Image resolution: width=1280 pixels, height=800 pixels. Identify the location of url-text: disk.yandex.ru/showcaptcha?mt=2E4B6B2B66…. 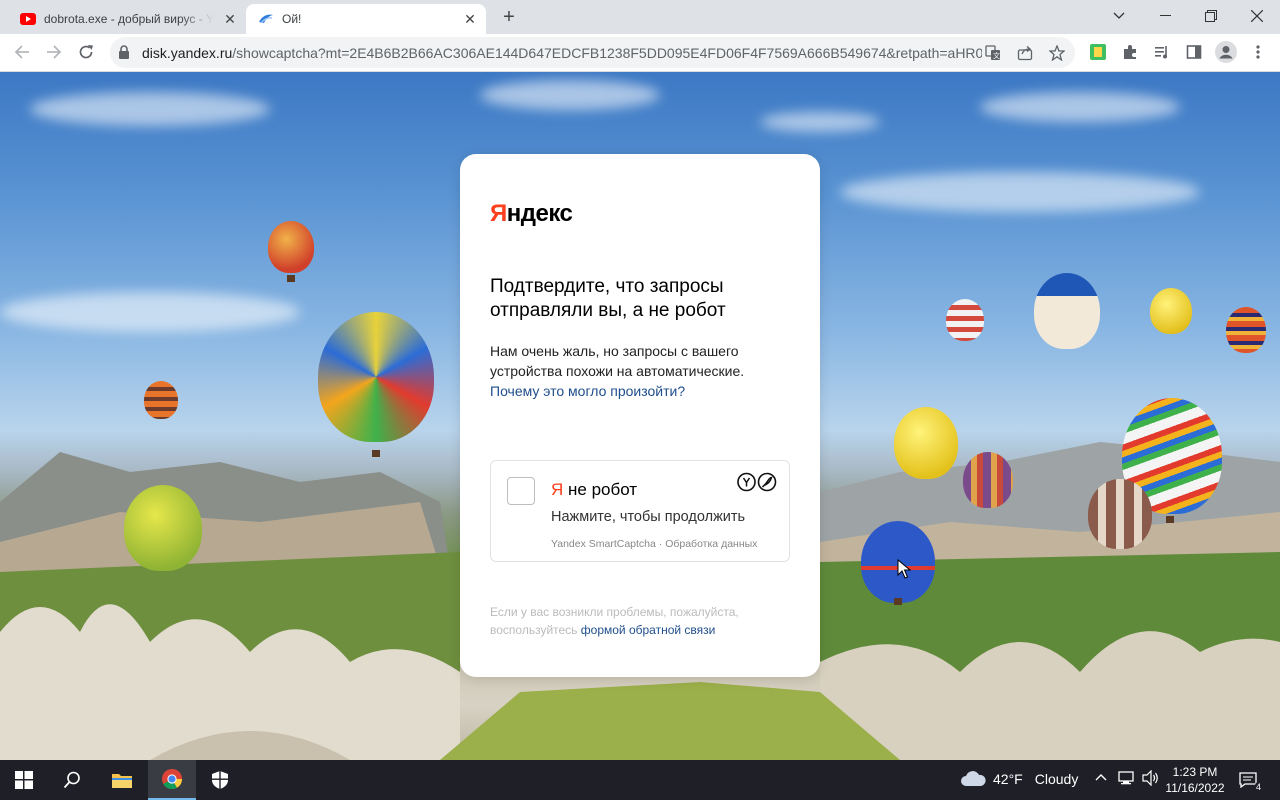
(562, 53).